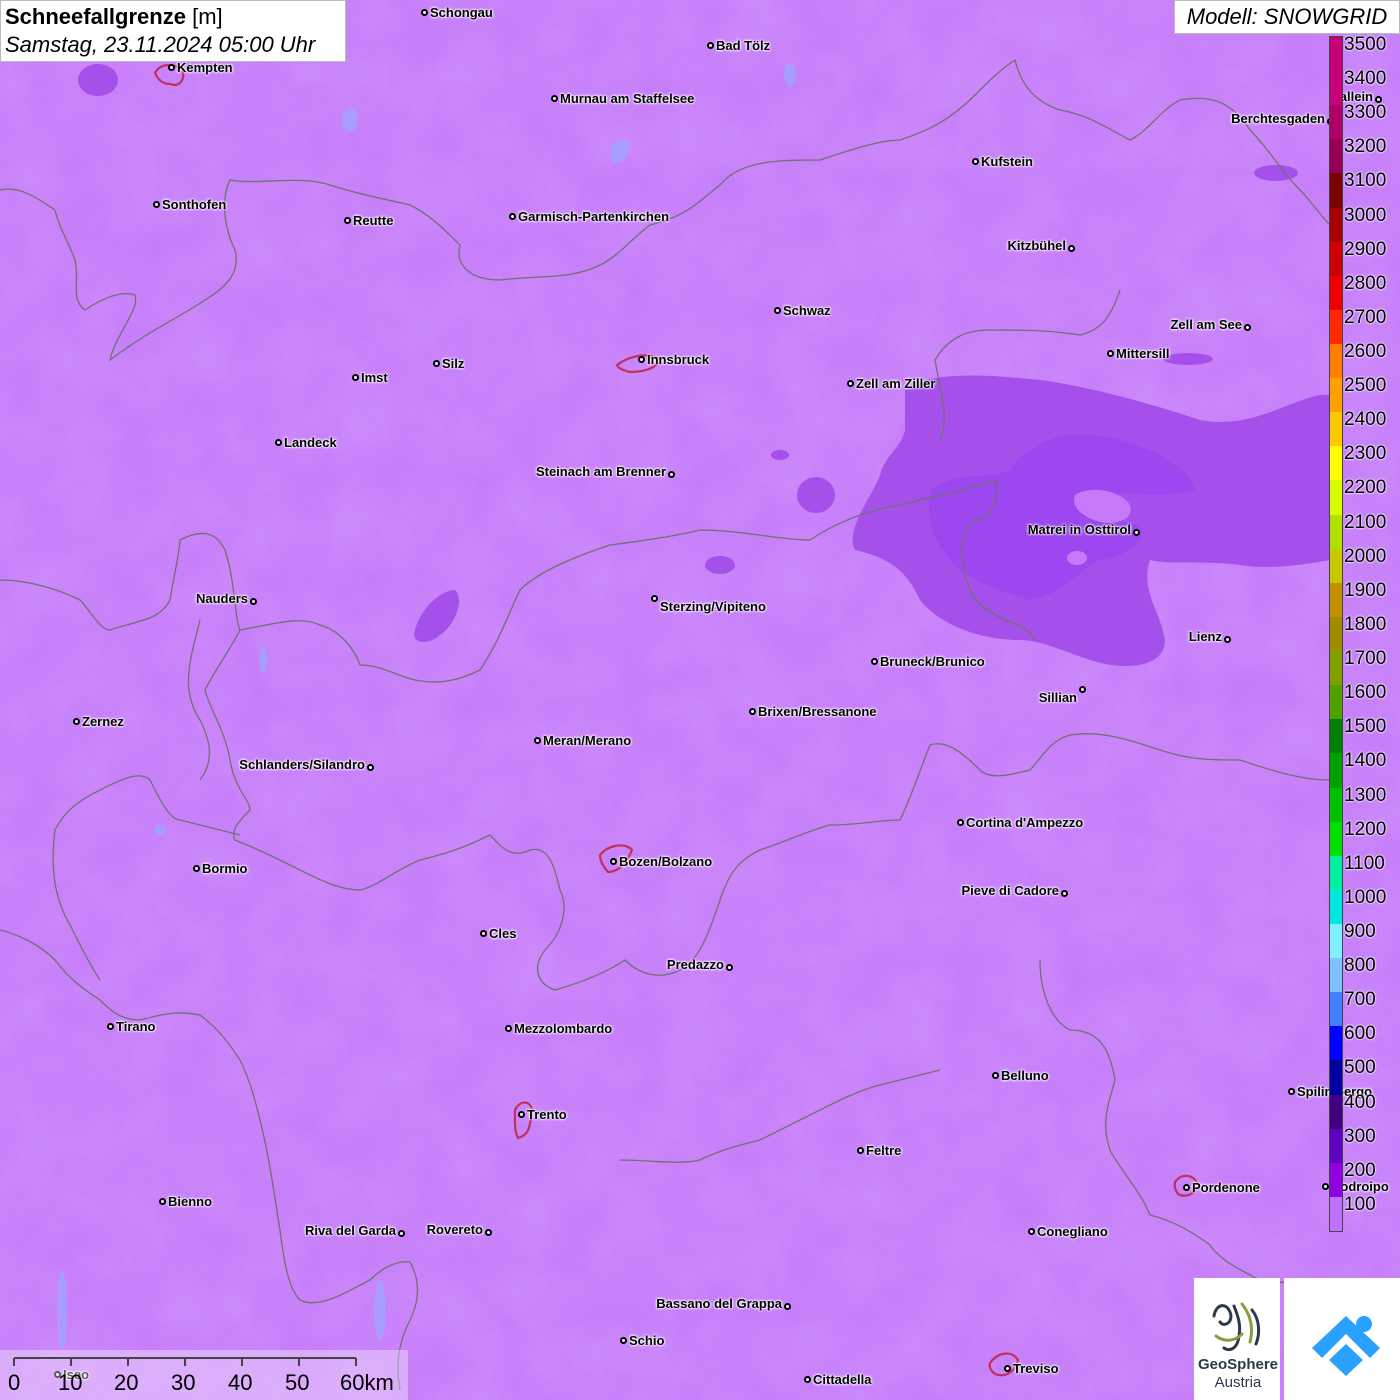 This screenshot has width=1400, height=1400. What do you see at coordinates (207, 16) in the screenshot?
I see `title-unit: [m]` at bounding box center [207, 16].